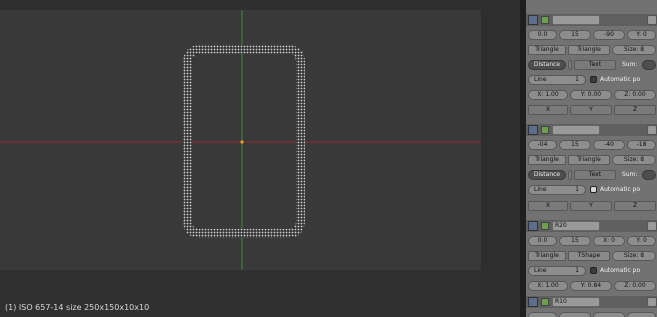  Describe the element at coordinates (609, 145) in the screenshot. I see `loc-field-3: -40` at that location.